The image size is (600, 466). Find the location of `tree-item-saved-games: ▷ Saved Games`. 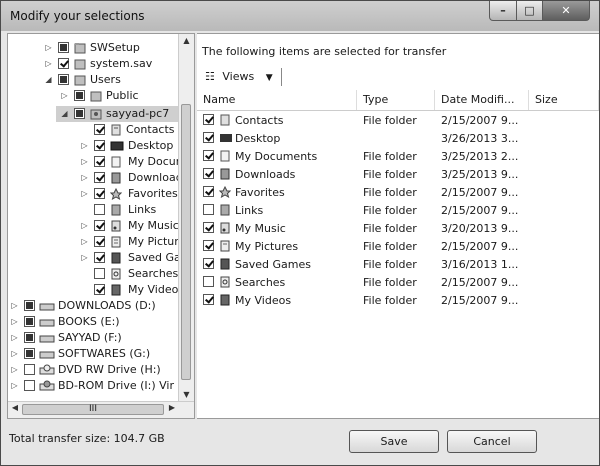

tree-item-saved-games: ▷ Saved Games is located at coordinates (101, 258).